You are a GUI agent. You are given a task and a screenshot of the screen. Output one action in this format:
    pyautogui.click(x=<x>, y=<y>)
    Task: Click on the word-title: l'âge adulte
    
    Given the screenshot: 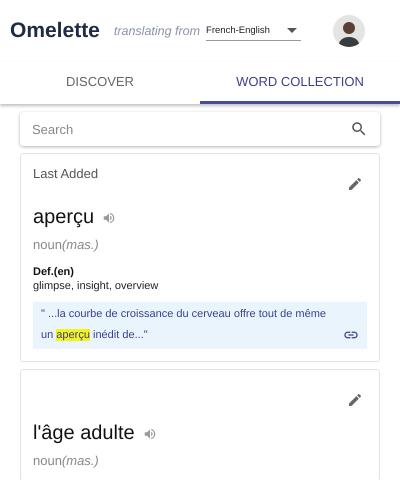 What is the action you would take?
    pyautogui.click(x=84, y=433)
    